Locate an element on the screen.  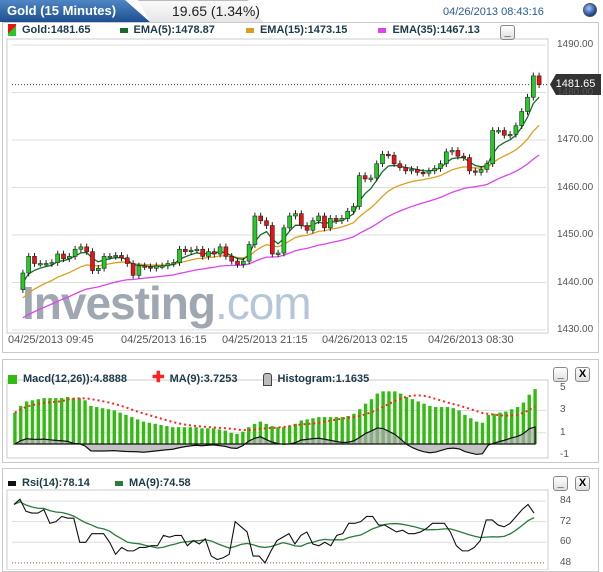
legend-ema35: EMA(35):1467.13 is located at coordinates (436, 30).